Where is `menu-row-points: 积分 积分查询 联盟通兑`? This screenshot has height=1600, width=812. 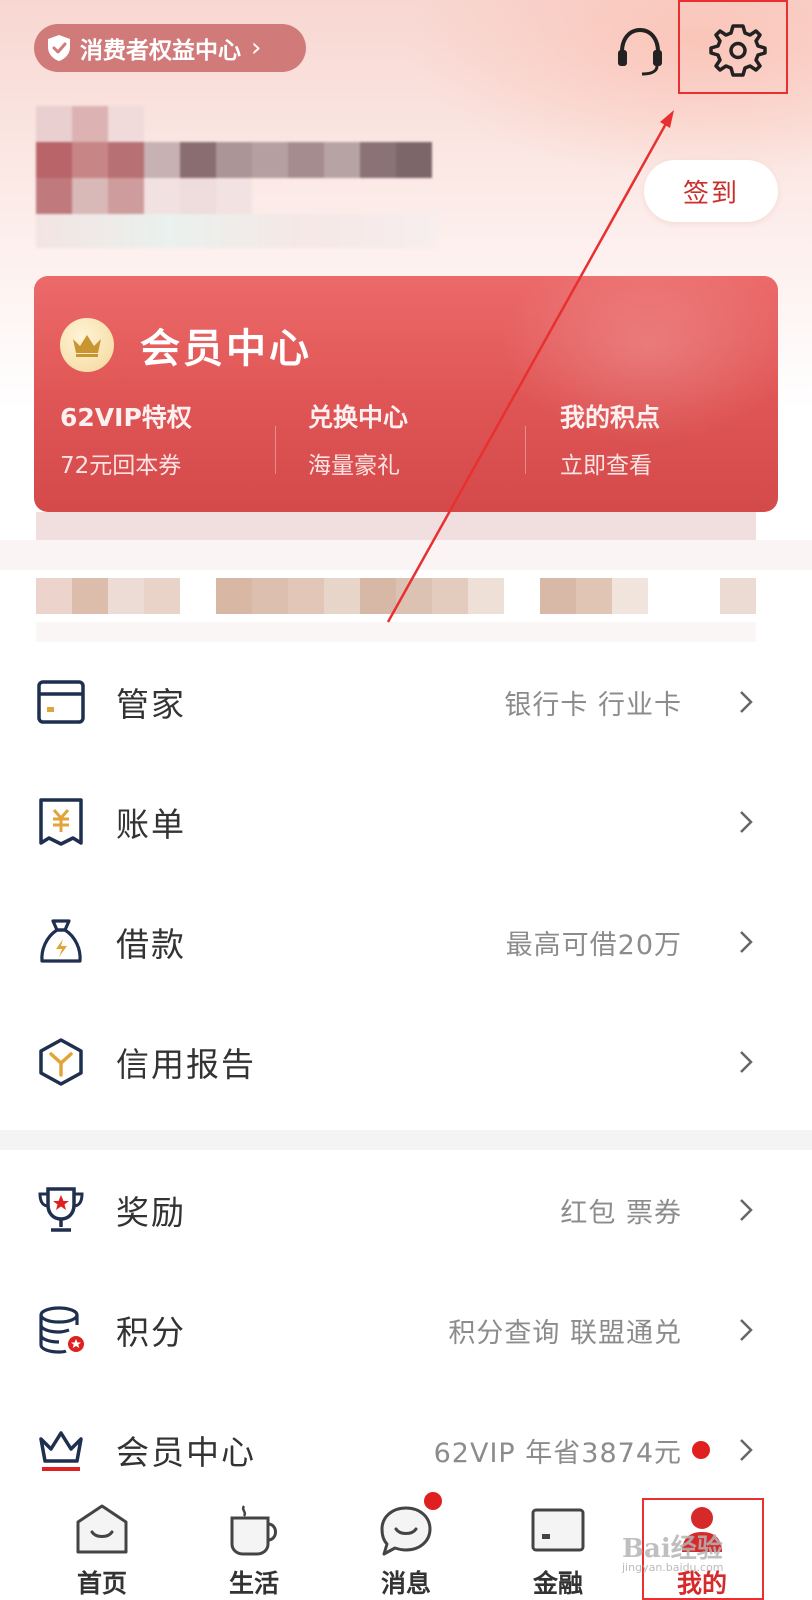
menu-row-points: 积分 积分查询 联盟通兑 is located at coordinates (406, 1330).